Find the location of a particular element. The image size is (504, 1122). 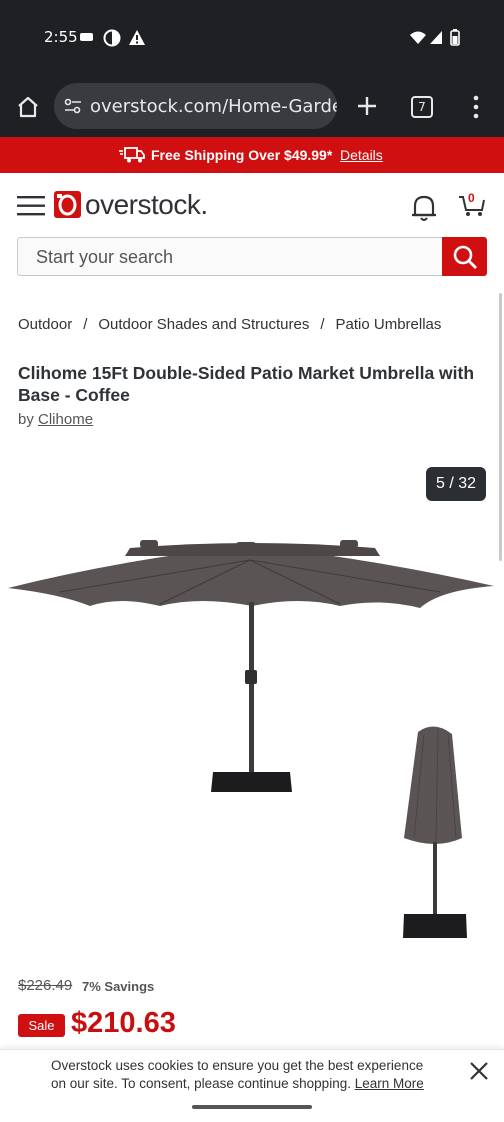

browser-toolbar: overstock.com/Home-Garden 7 is located at coordinates (252, 108).